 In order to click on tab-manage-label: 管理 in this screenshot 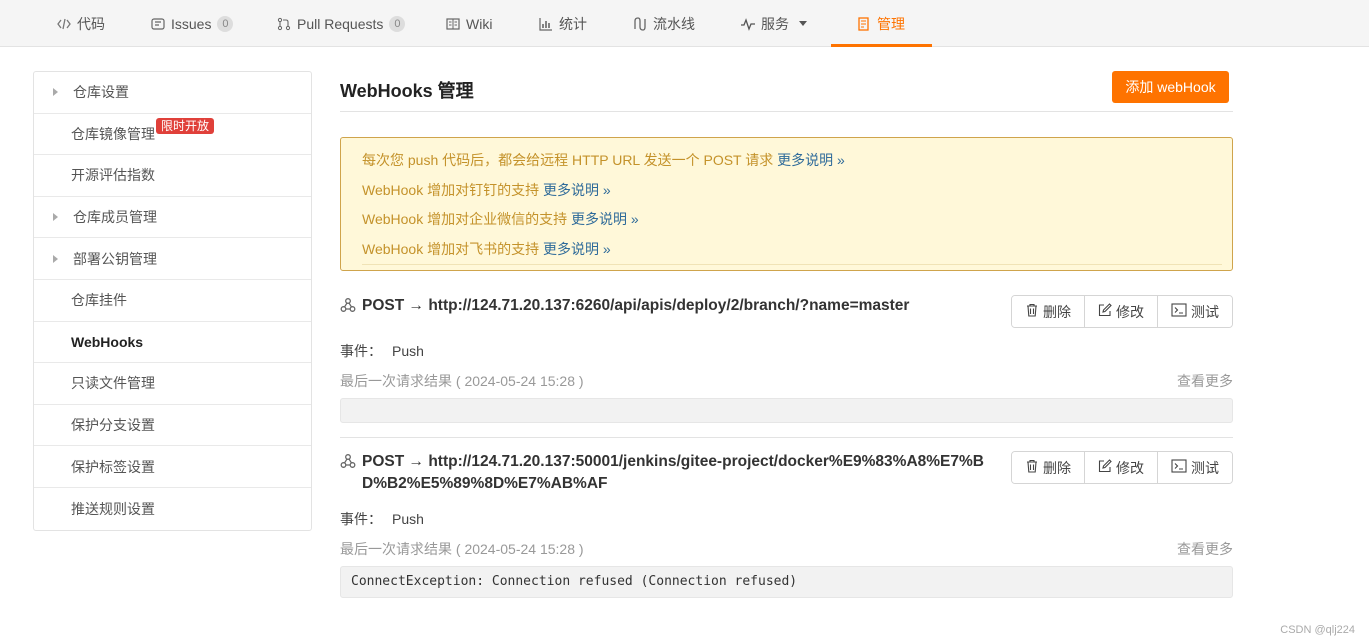, I will do `click(891, 23)`.